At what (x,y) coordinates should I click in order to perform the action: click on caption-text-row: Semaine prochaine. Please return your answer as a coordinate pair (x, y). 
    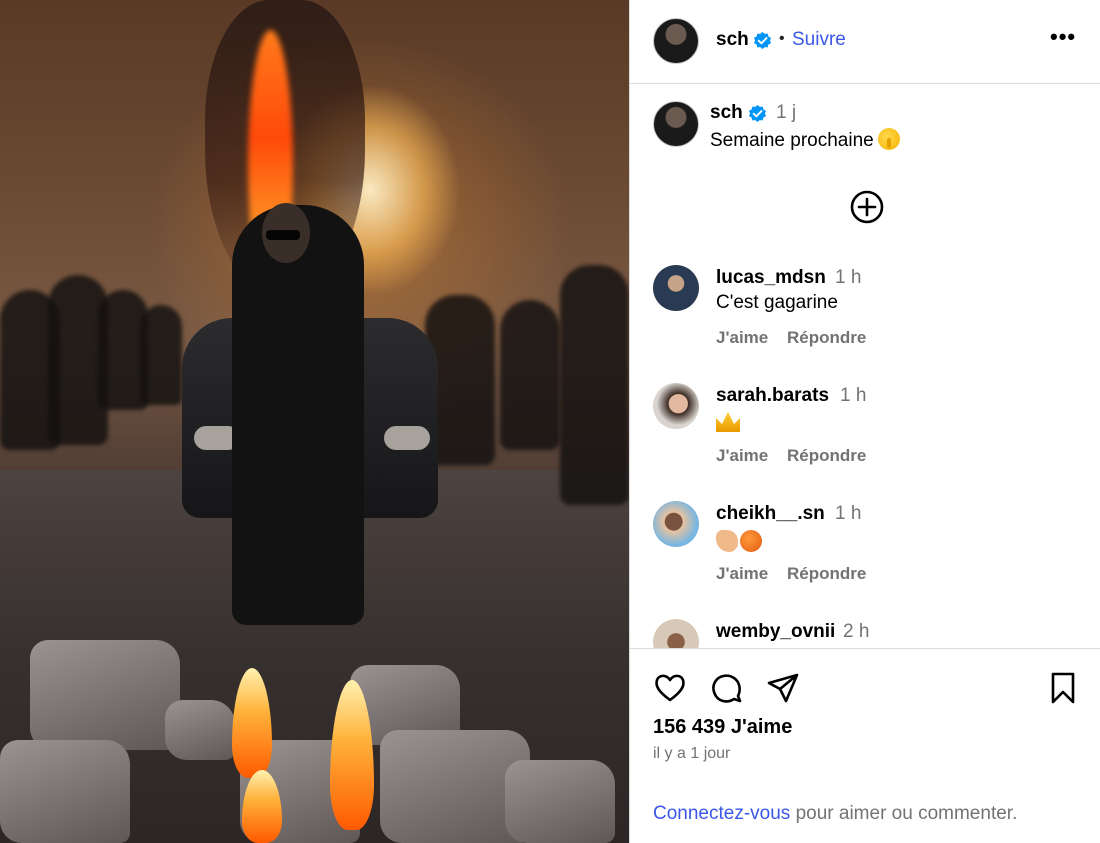
    Looking at the image, I should click on (805, 140).